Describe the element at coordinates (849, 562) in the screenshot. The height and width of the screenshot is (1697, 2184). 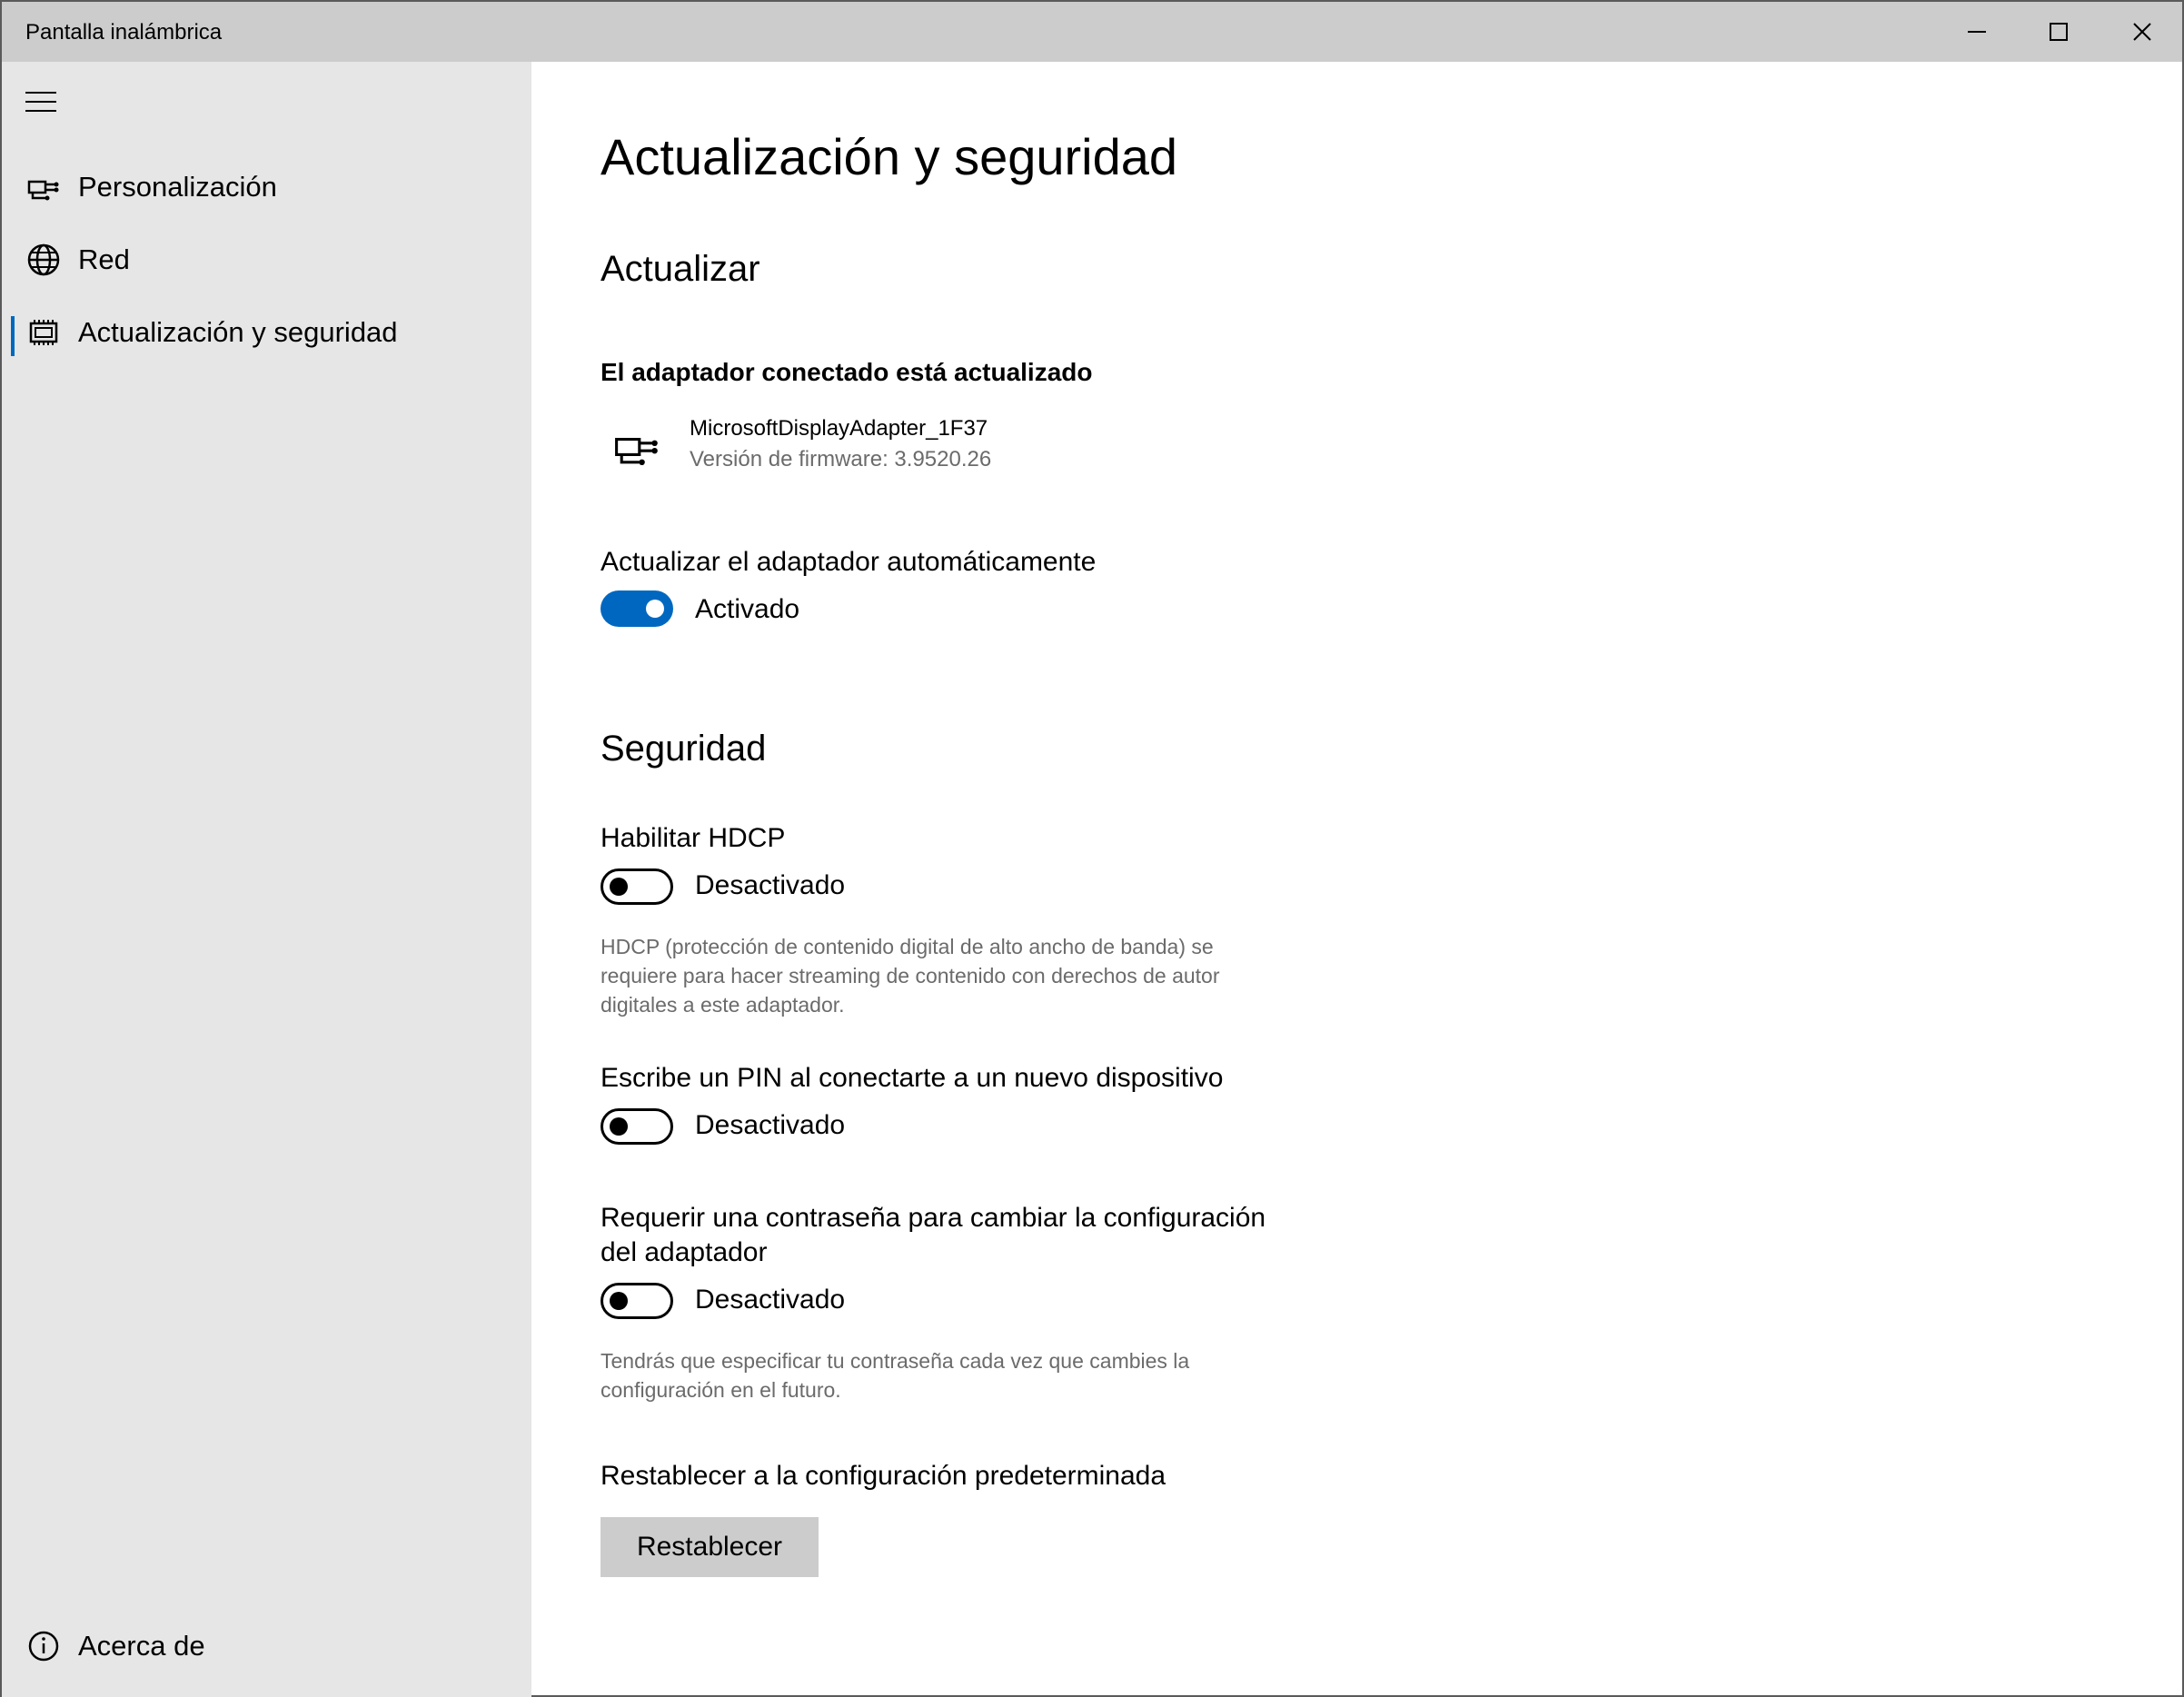
I see `auto-update-label: Actualizar el adaptador automáticamente` at that location.